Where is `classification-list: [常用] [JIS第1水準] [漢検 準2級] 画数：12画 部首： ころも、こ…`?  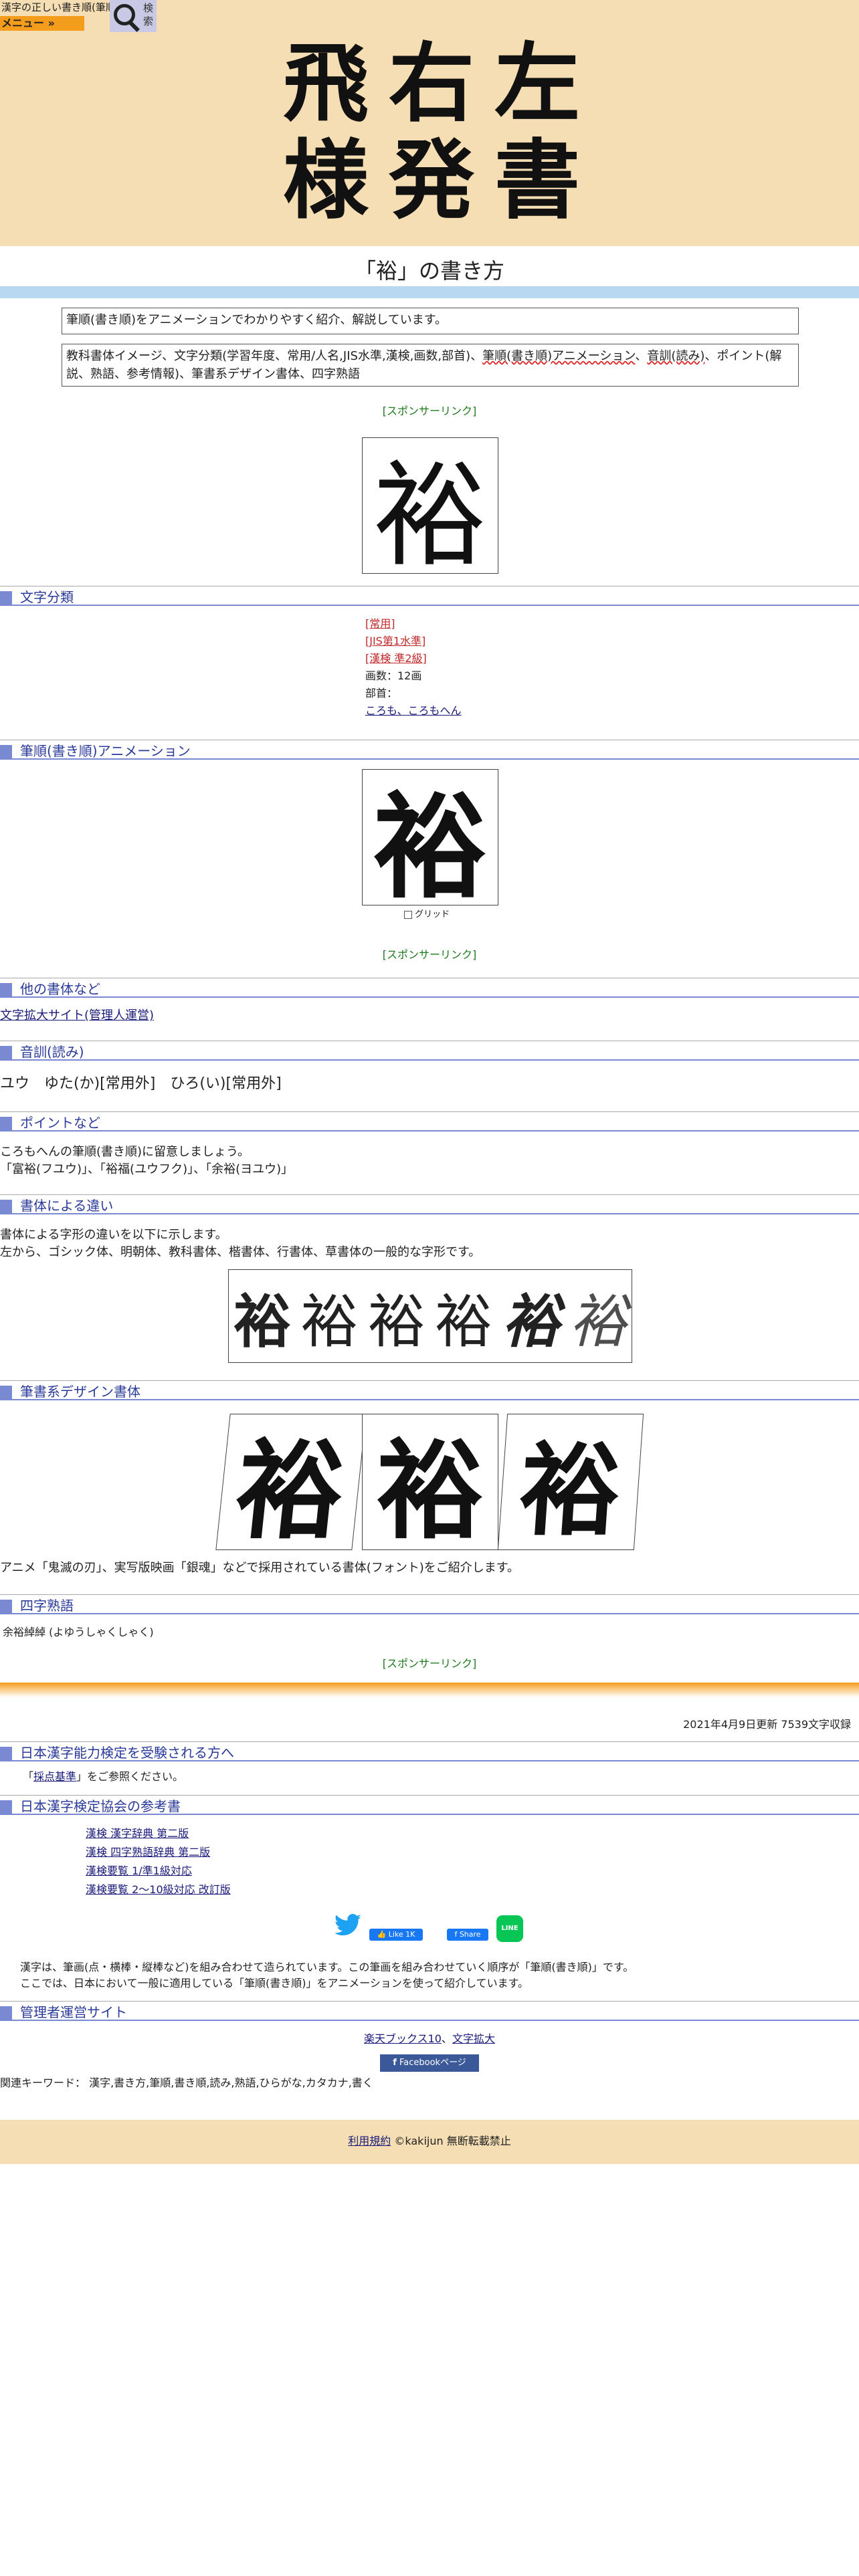 classification-list: [常用] [JIS第1水準] [漢検 準2級] 画数：12画 部首： ころも、こ… is located at coordinates (413, 667).